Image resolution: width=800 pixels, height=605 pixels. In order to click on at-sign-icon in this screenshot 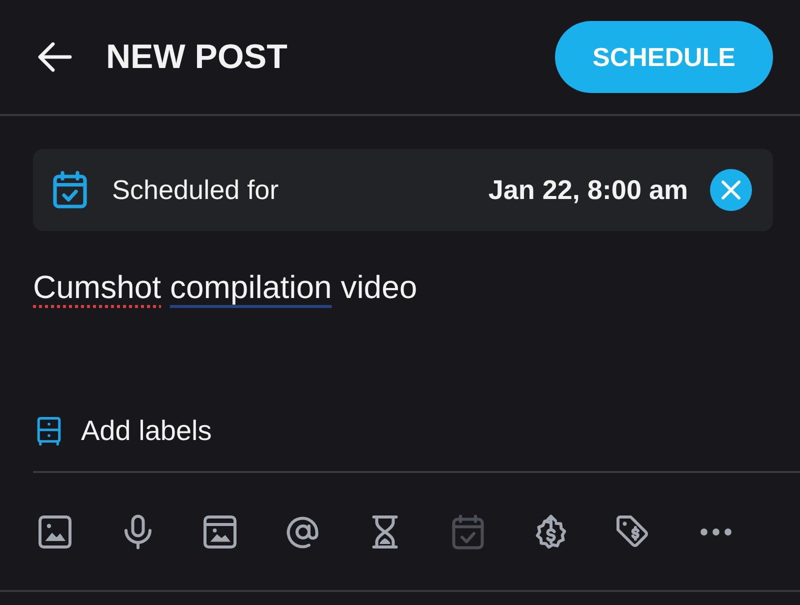, I will do `click(302, 532)`.